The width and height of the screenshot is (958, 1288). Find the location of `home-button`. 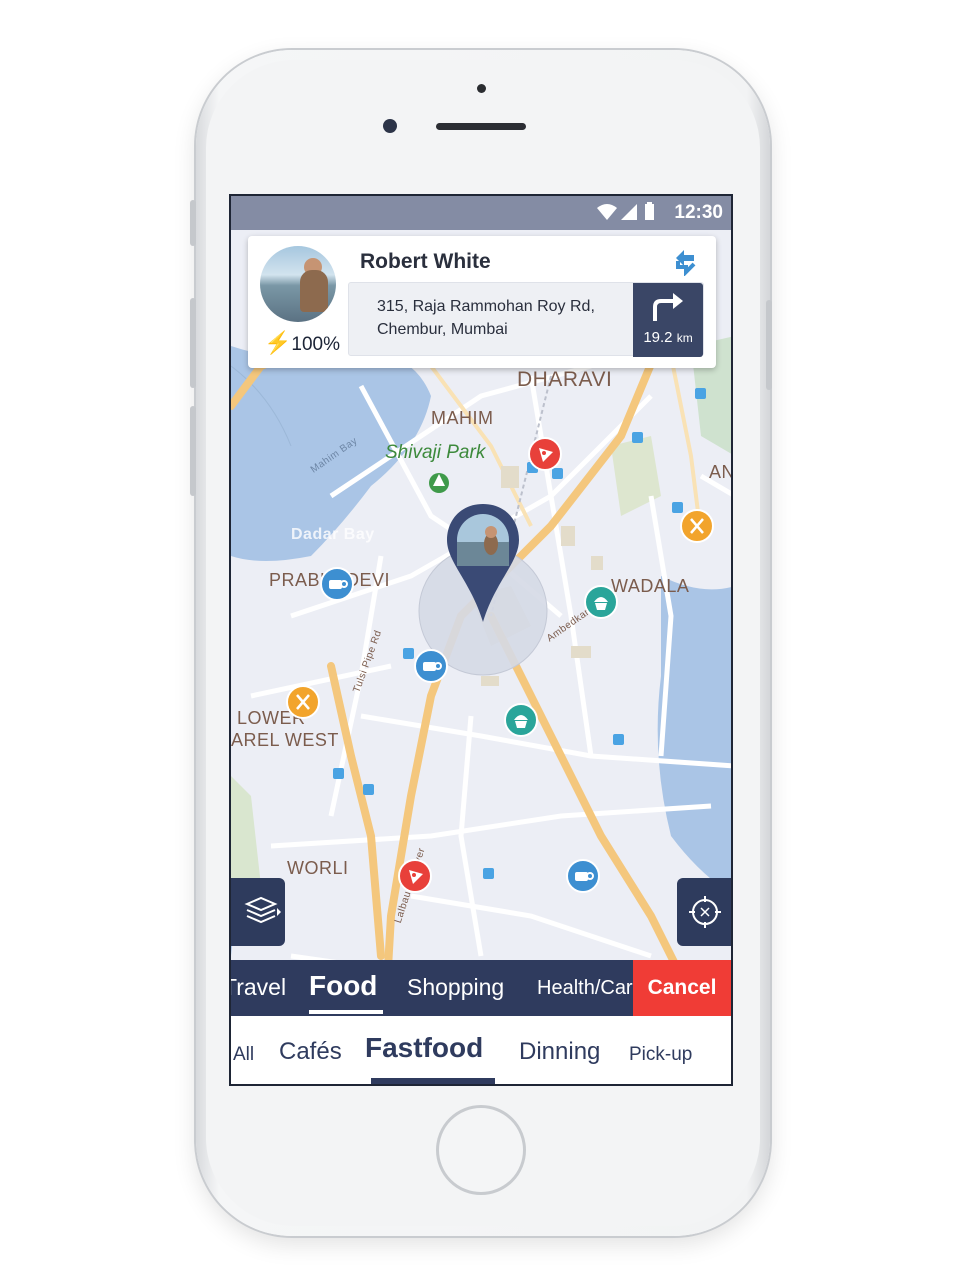

home-button is located at coordinates (481, 1150).